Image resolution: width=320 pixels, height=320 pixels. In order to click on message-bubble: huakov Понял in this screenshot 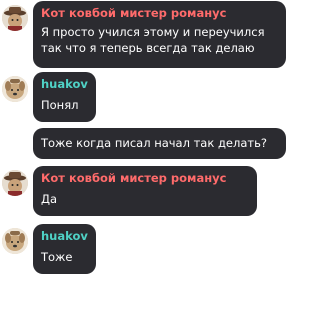, I will do `click(64, 97)`.